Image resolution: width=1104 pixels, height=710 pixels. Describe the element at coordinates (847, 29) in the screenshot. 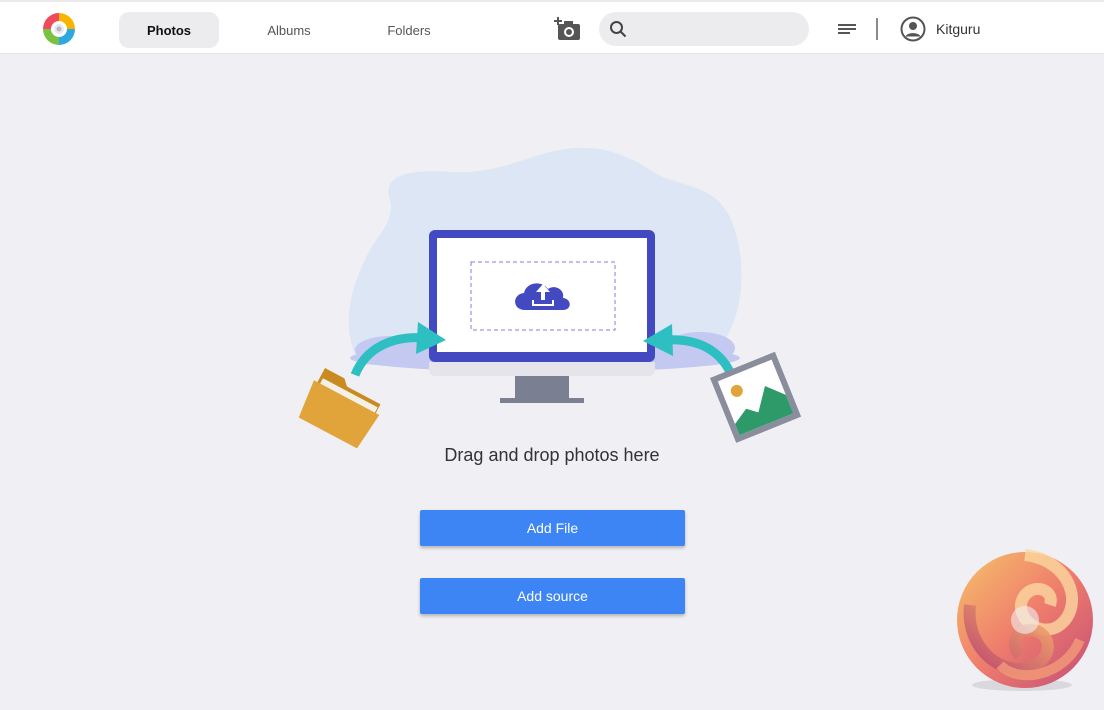

I see `list-view-icon` at that location.